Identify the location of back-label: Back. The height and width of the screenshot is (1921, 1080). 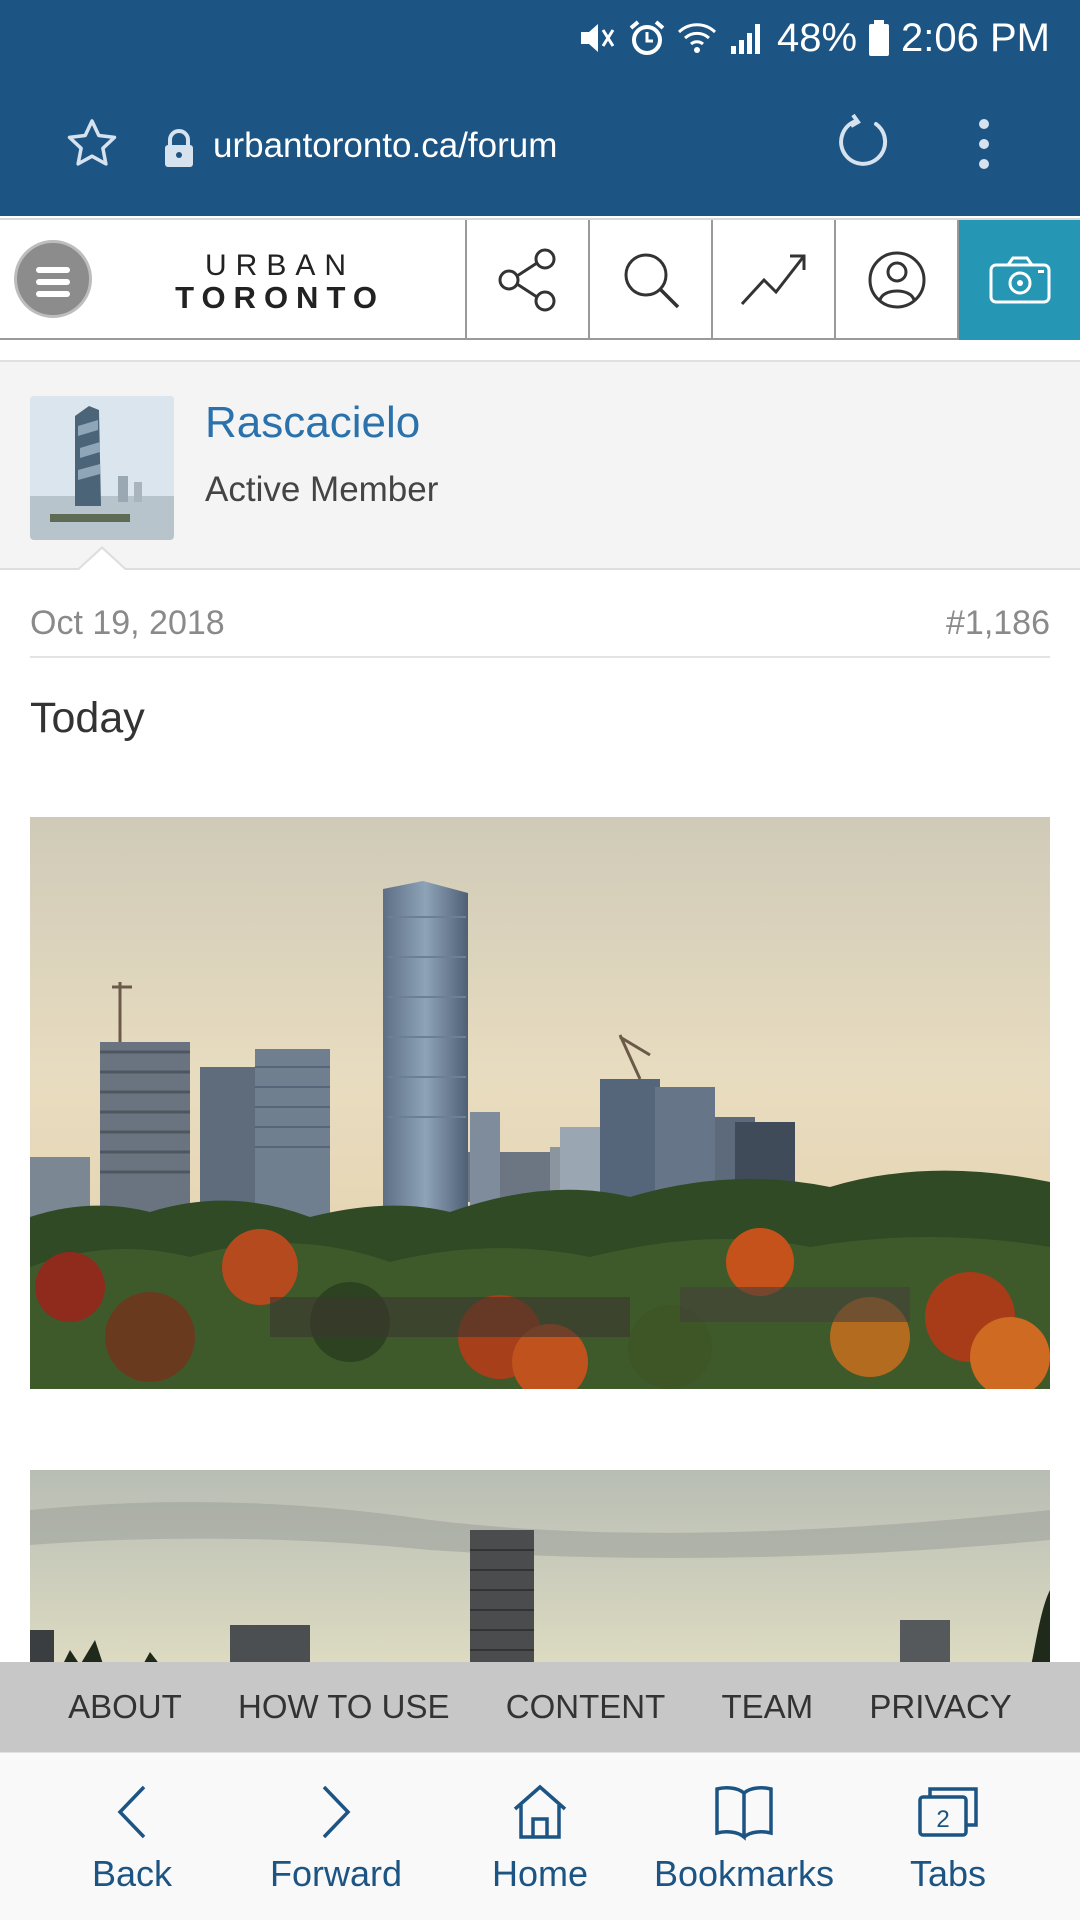
(132, 1873).